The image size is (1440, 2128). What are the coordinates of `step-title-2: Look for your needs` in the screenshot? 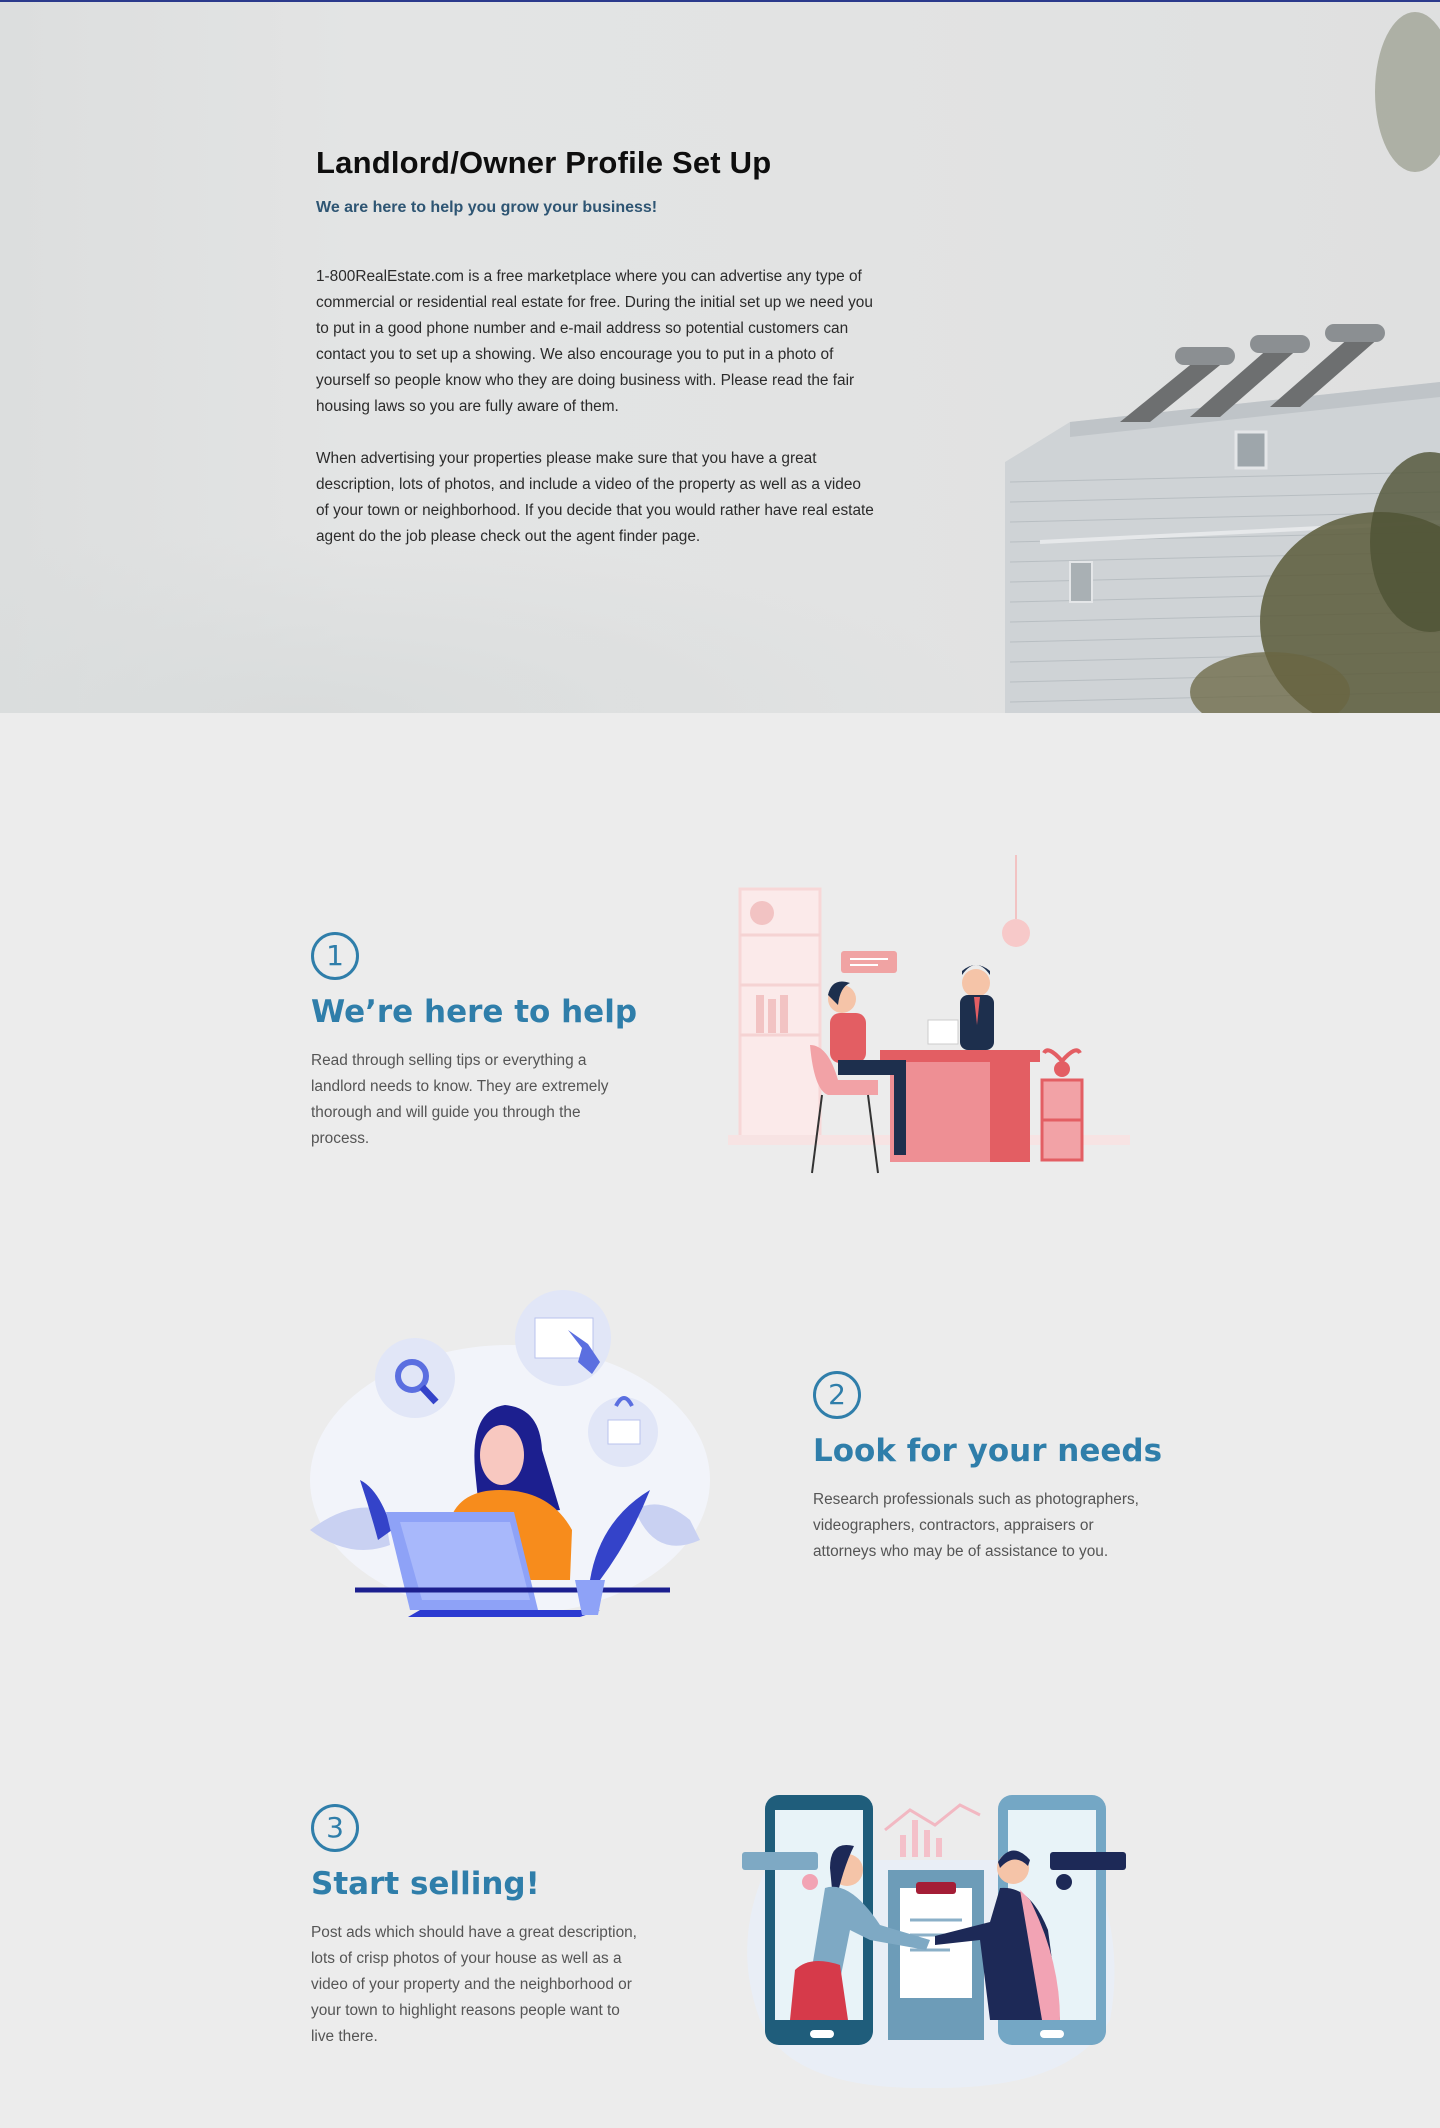 It's located at (988, 1451).